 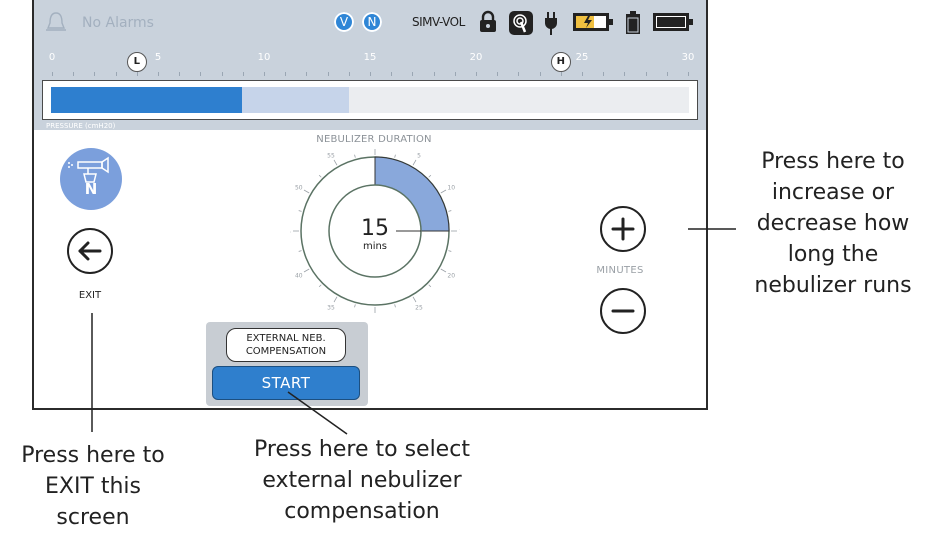 I want to click on dial-tick-label: 10, so click(x=451, y=188).